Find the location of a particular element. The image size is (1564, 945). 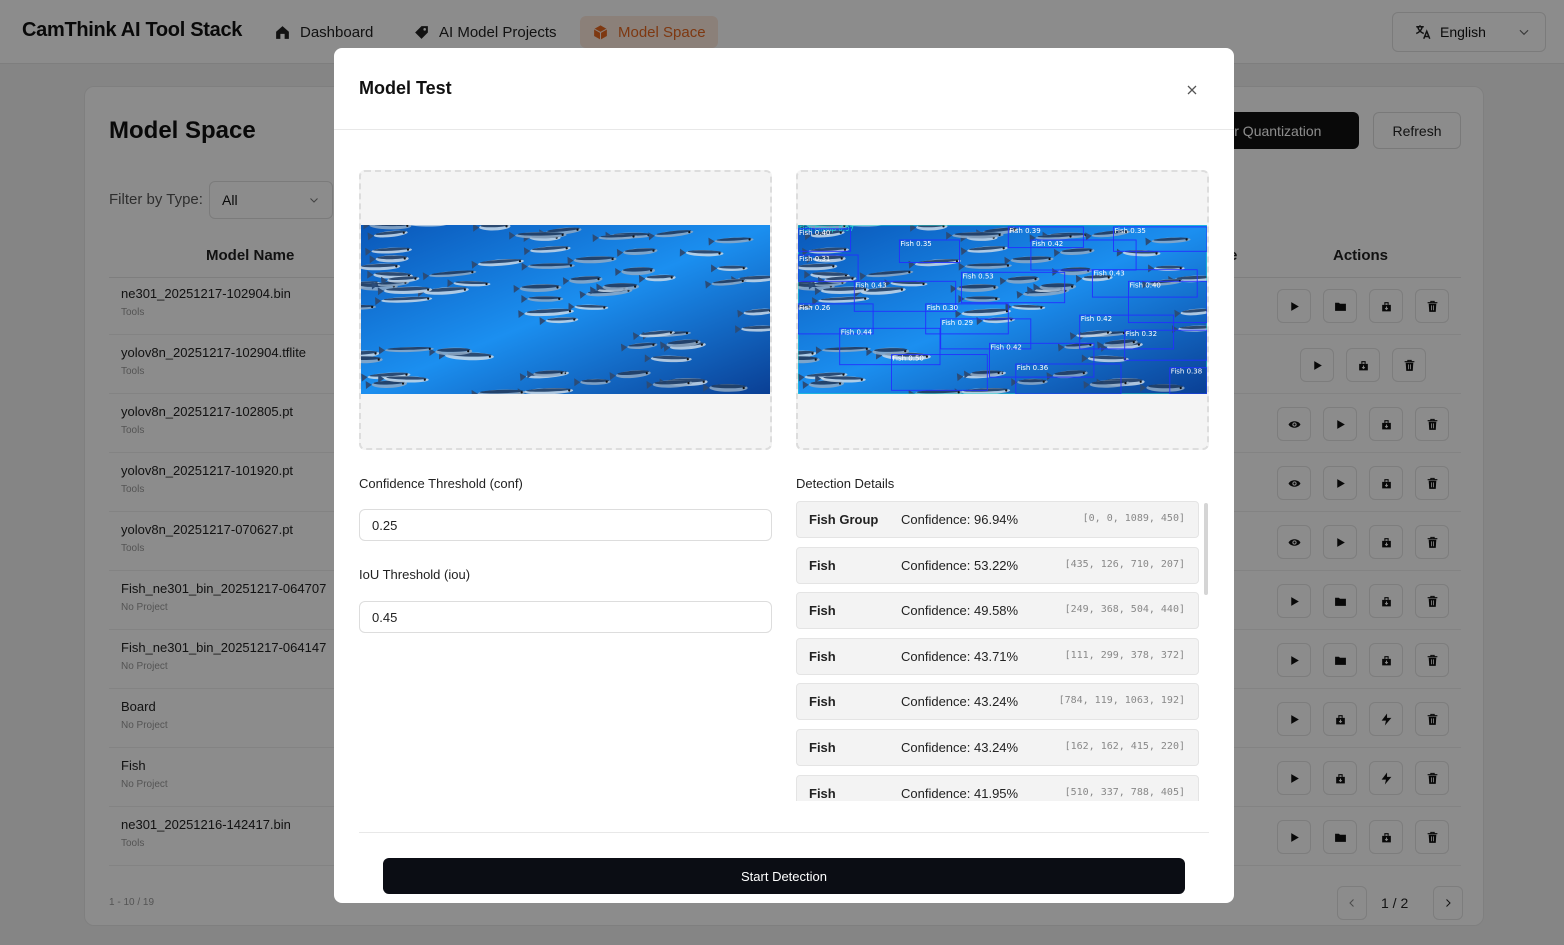

detection-box-label: Fish 0.39 is located at coordinates (1024, 231).